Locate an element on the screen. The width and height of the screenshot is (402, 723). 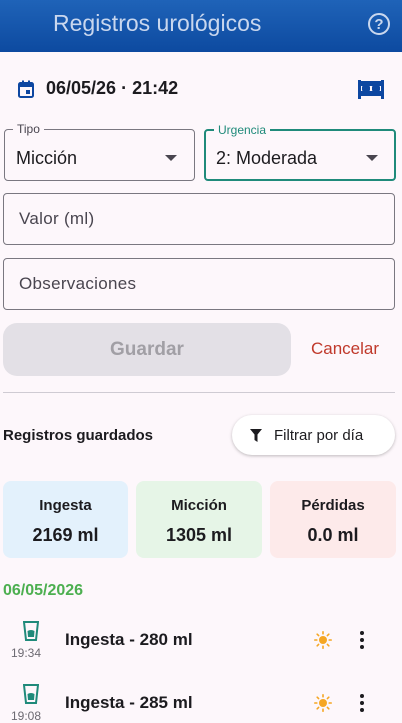
summary-card-miccion: Micción 1305 ml is located at coordinates (199, 519).